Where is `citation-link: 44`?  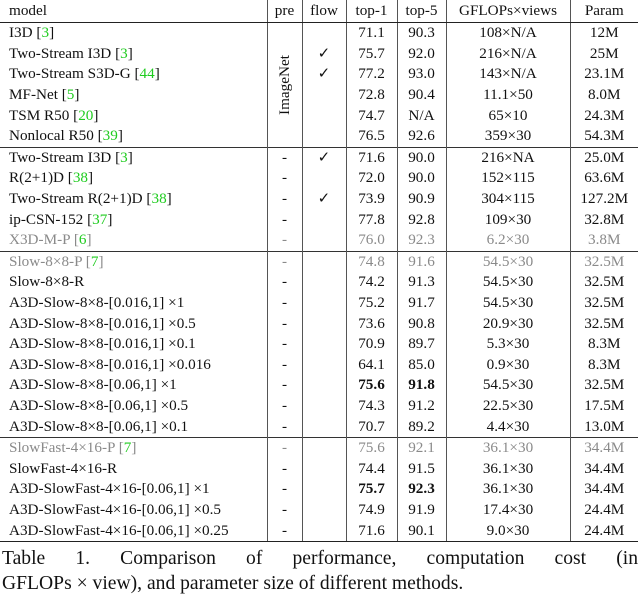 citation-link: 44 is located at coordinates (147, 73).